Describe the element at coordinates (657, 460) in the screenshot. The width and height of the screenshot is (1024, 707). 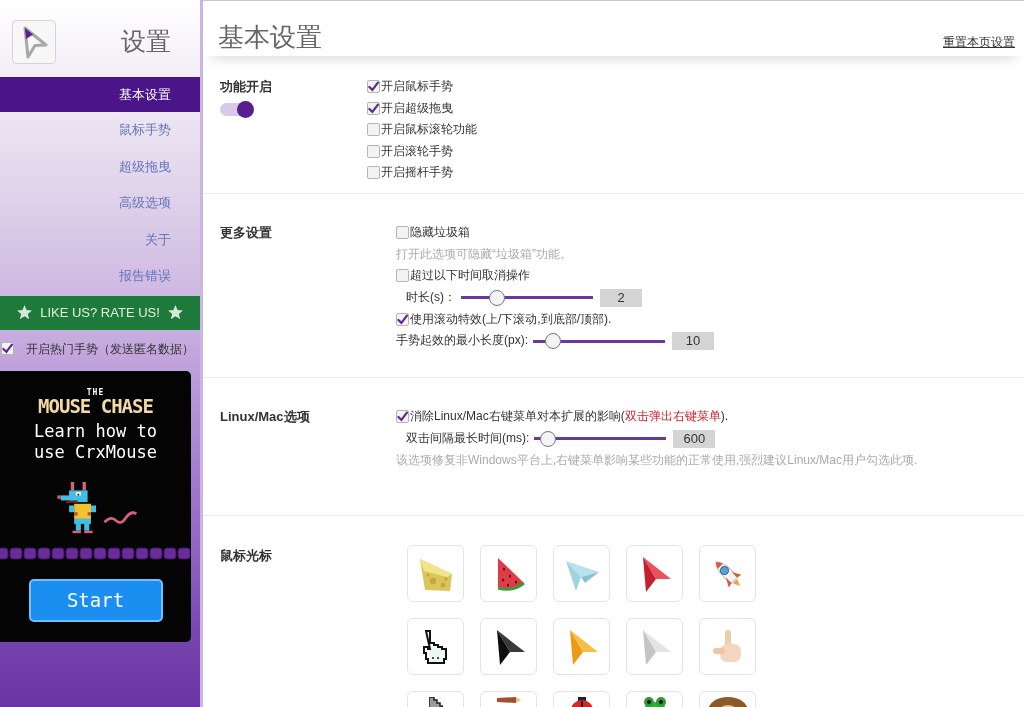
I see `hint-text: 该选项修复非Windows平台上,右键菜单影响某些功能的正常使用,强烈建议Linux/Mac用户勾选此项.` at that location.